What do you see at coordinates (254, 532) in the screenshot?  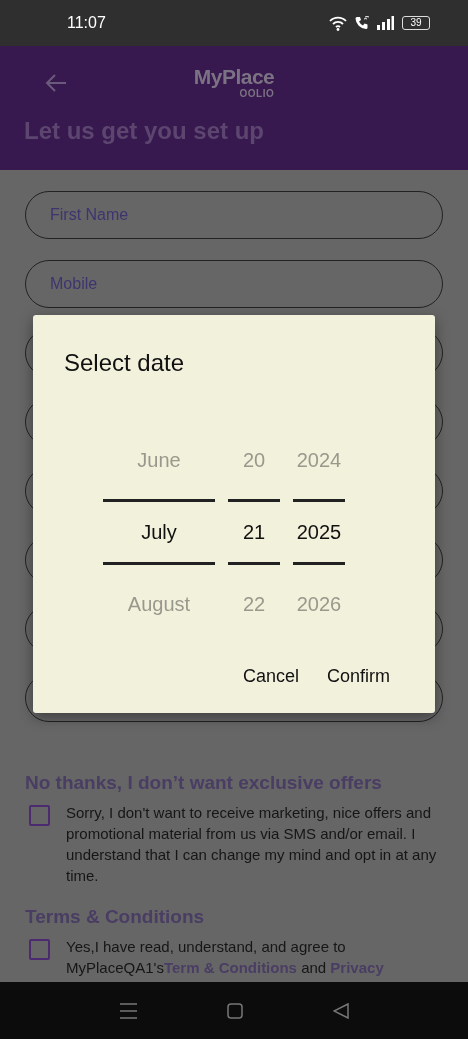 I see `picker-option: 21` at bounding box center [254, 532].